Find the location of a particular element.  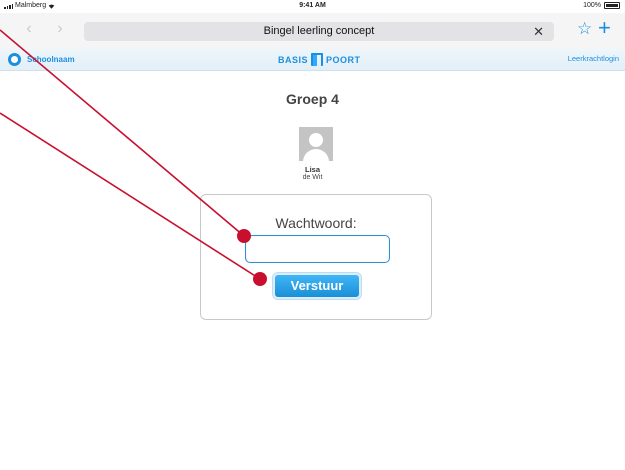

door-icon is located at coordinates (317, 59).